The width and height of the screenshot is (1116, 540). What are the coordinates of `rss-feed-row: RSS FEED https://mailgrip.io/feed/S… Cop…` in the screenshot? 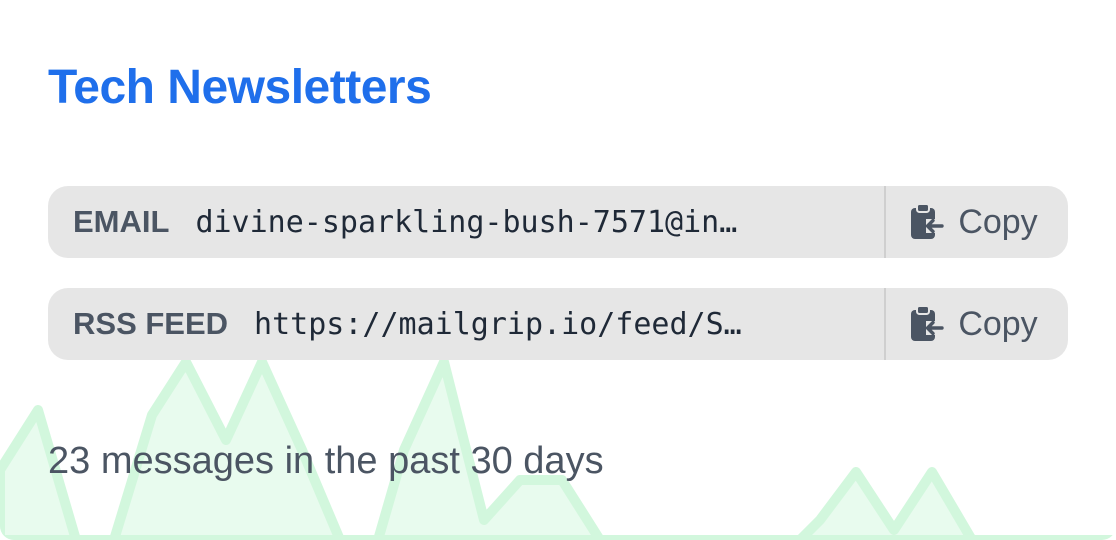 It's located at (558, 324).